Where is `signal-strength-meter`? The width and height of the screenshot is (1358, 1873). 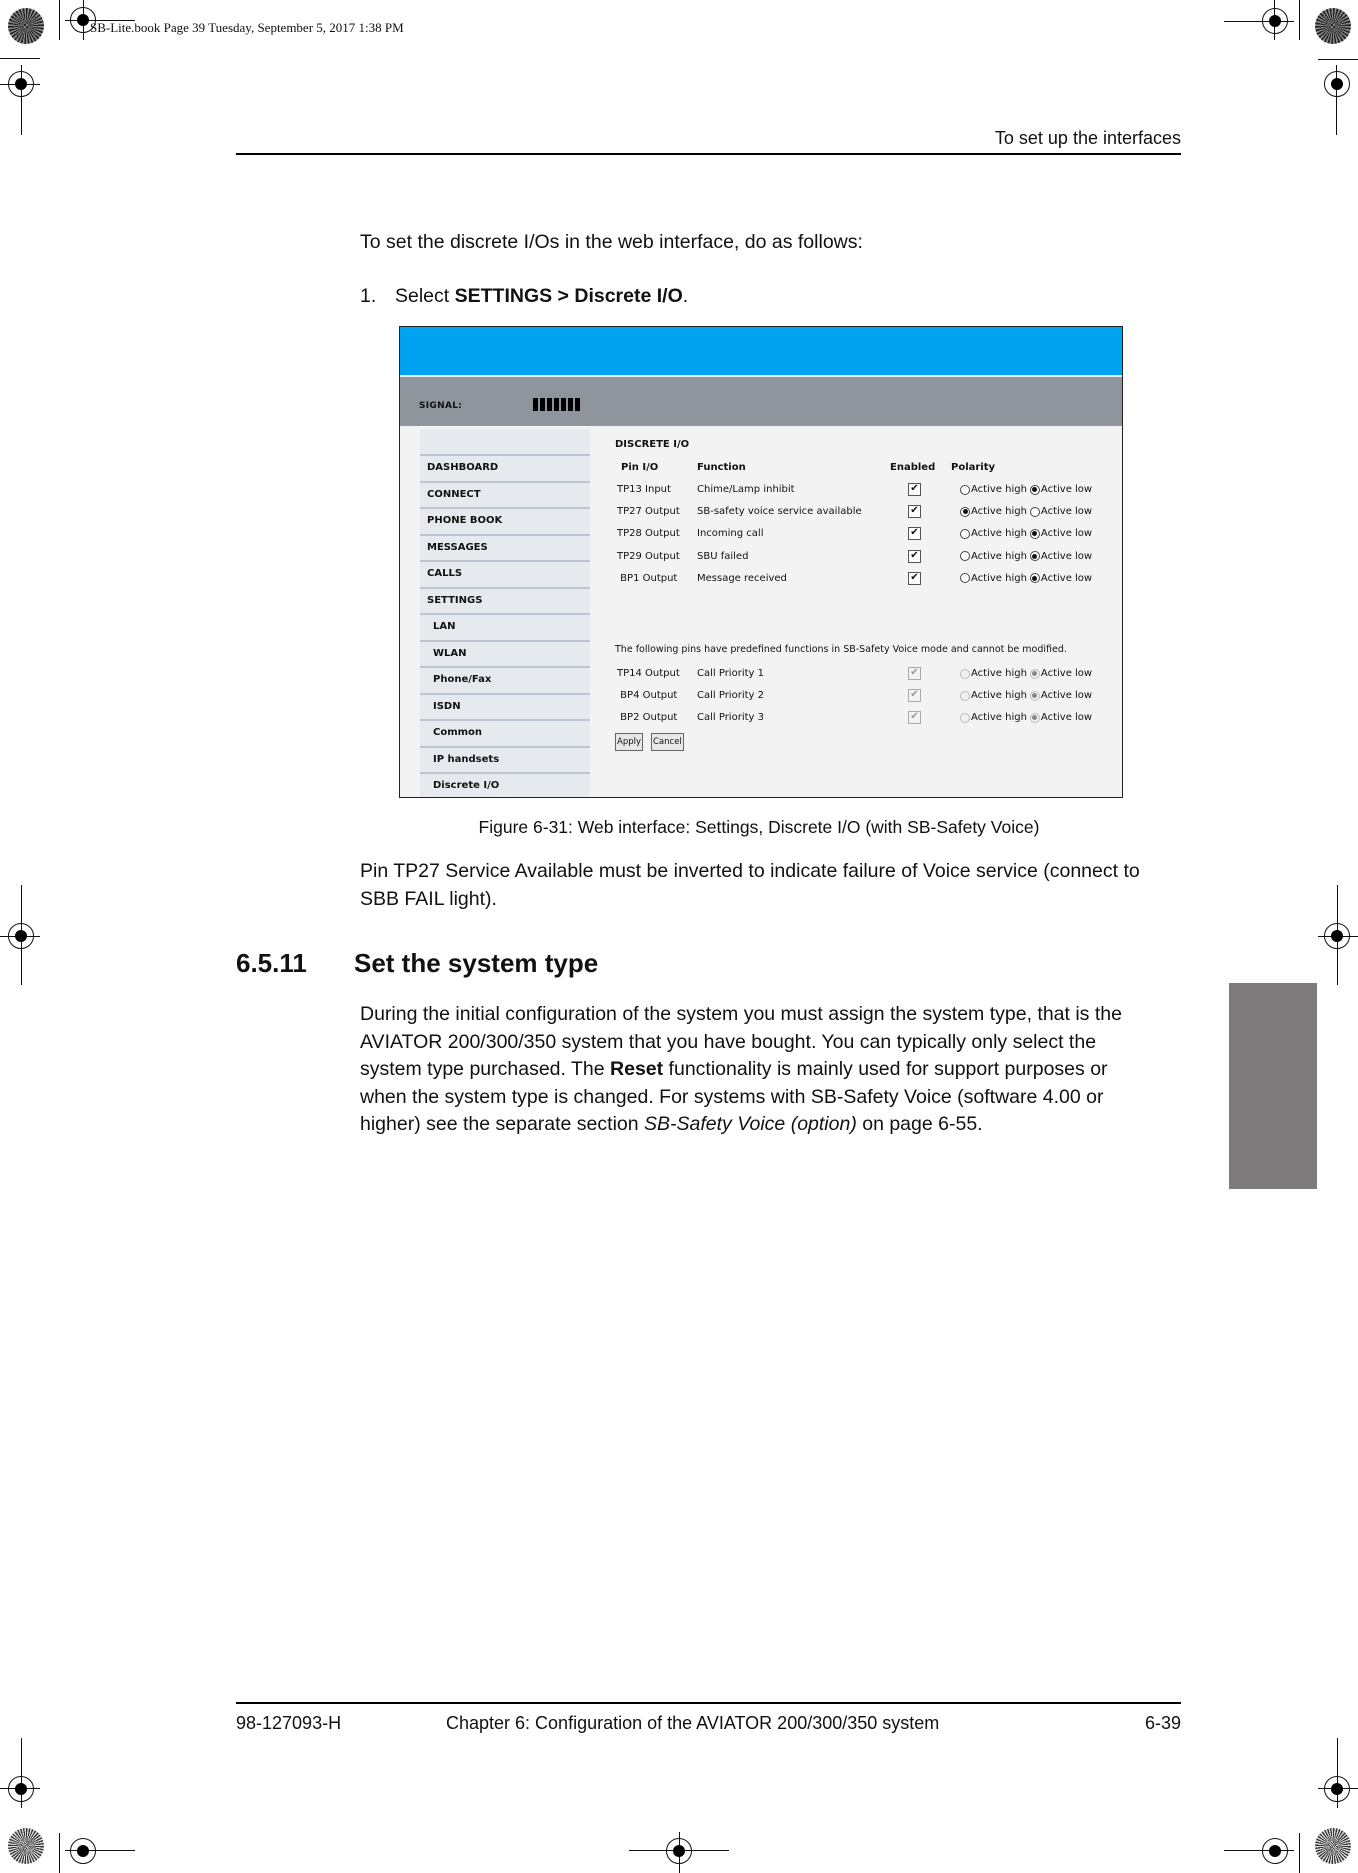
signal-strength-meter is located at coordinates (556, 404).